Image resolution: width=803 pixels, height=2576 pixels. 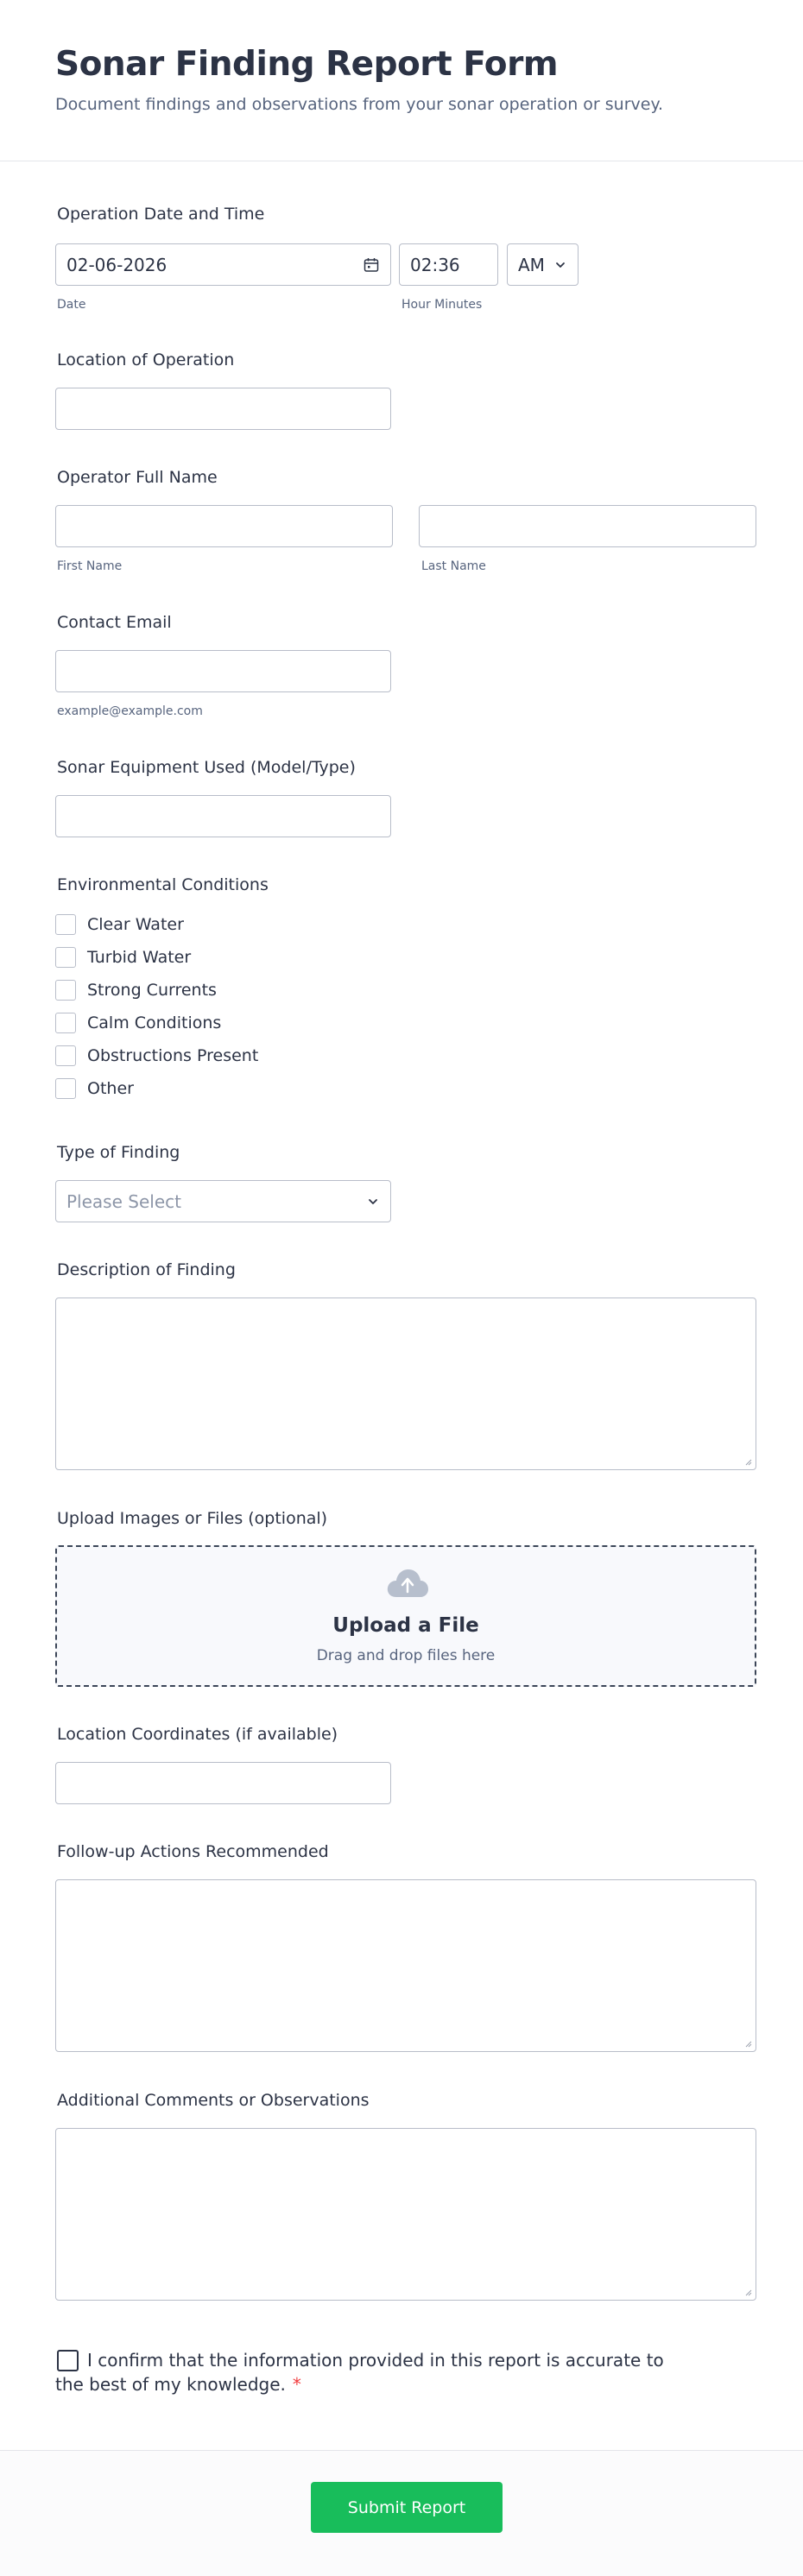 I want to click on coordinates-label: Location Coordinates (if available), so click(x=197, y=1734).